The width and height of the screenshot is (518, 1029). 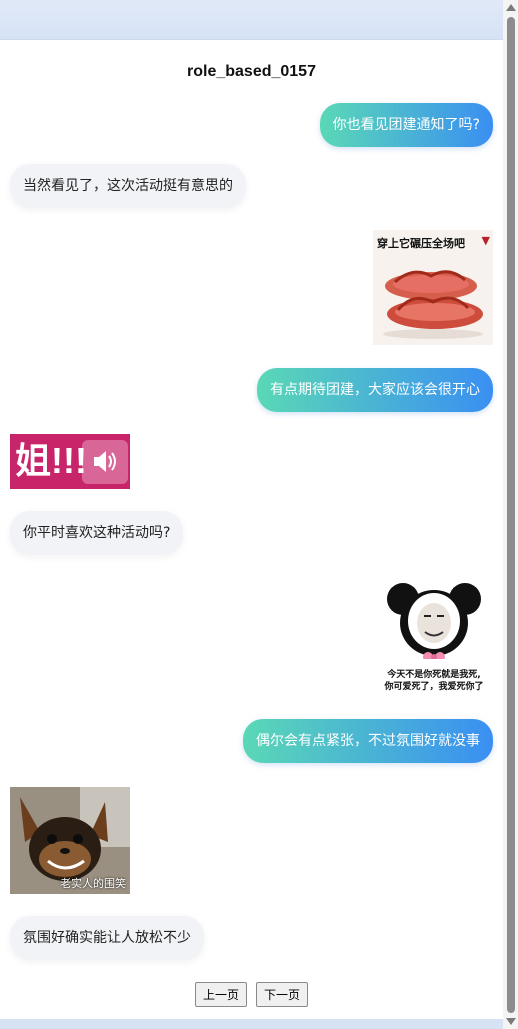 What do you see at coordinates (93, 883) in the screenshot?
I see `sticker-caption: 老实人的围笑` at bounding box center [93, 883].